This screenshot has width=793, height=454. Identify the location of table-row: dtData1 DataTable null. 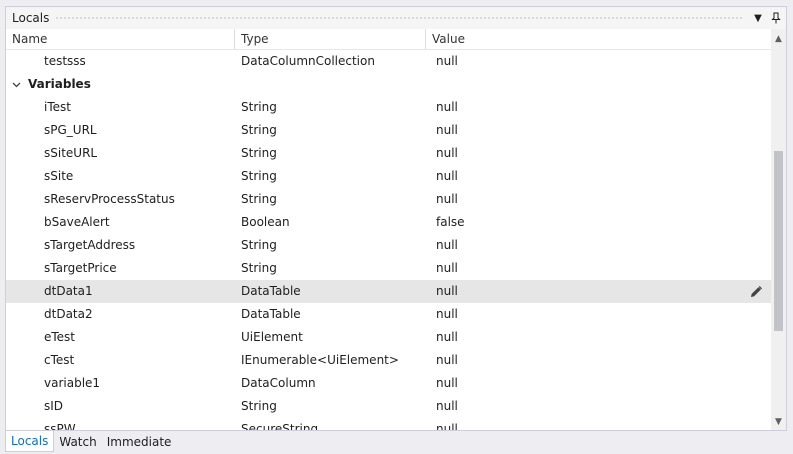
(388, 291).